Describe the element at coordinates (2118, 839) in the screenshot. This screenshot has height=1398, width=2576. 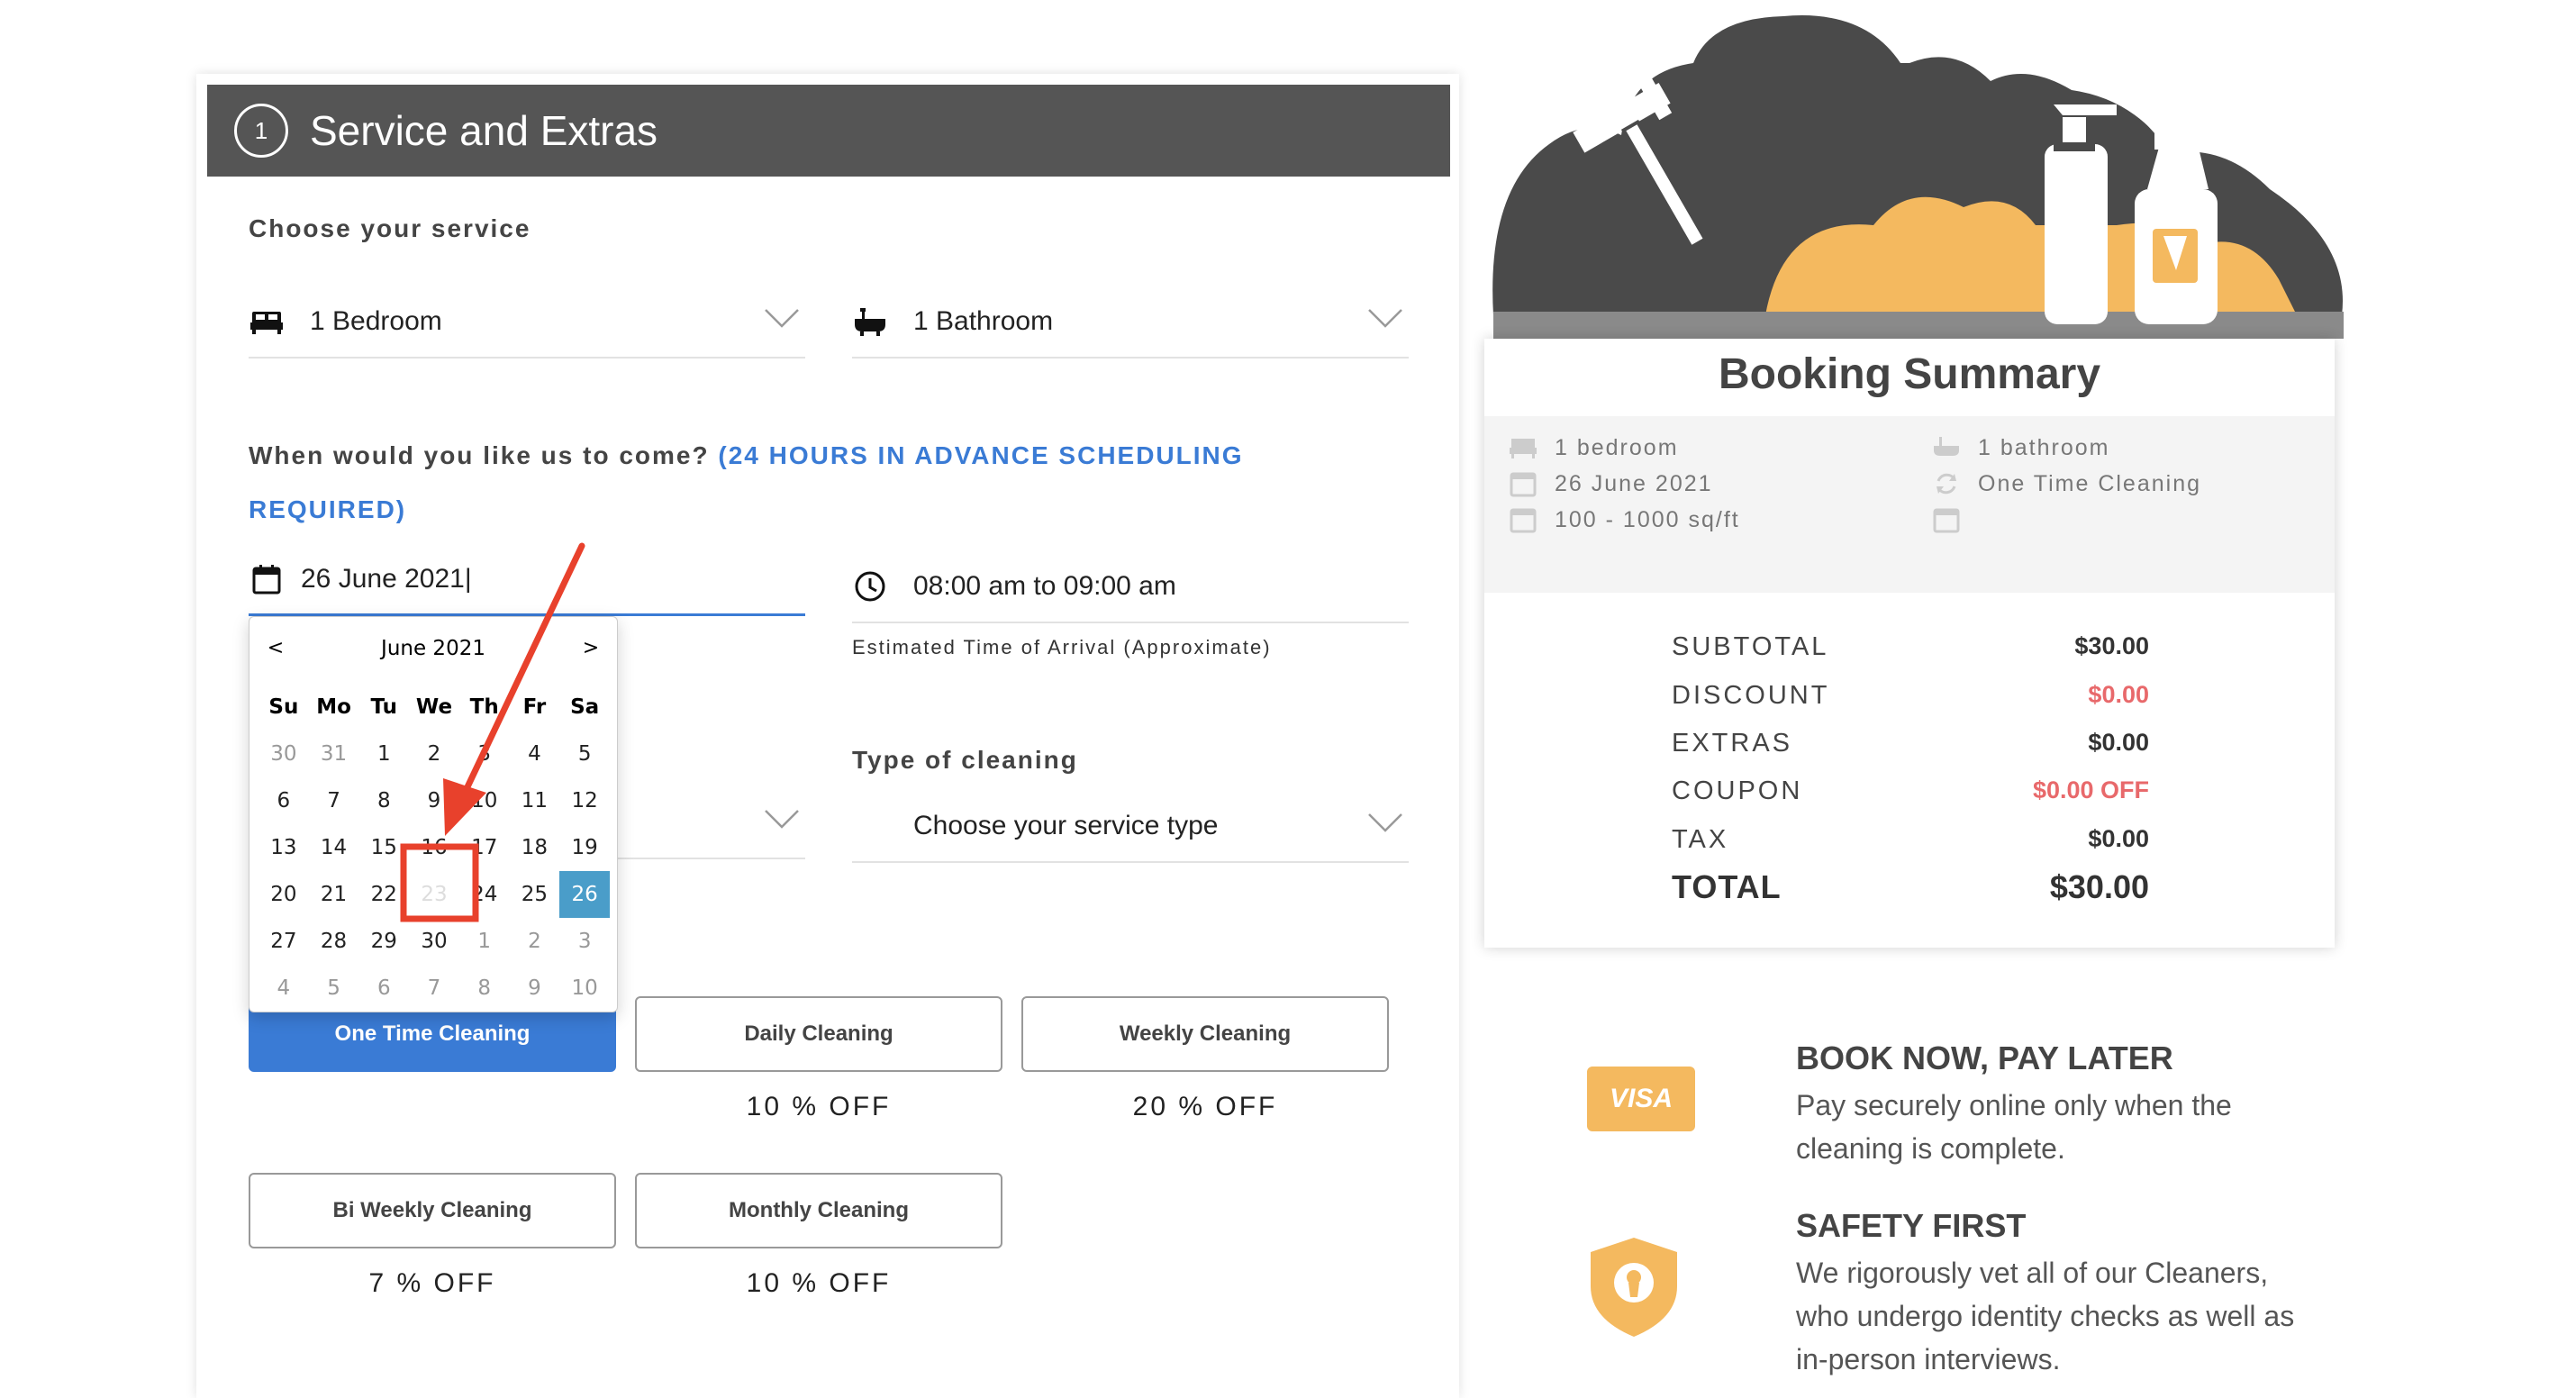
I see `tax-value: $0.00` at that location.